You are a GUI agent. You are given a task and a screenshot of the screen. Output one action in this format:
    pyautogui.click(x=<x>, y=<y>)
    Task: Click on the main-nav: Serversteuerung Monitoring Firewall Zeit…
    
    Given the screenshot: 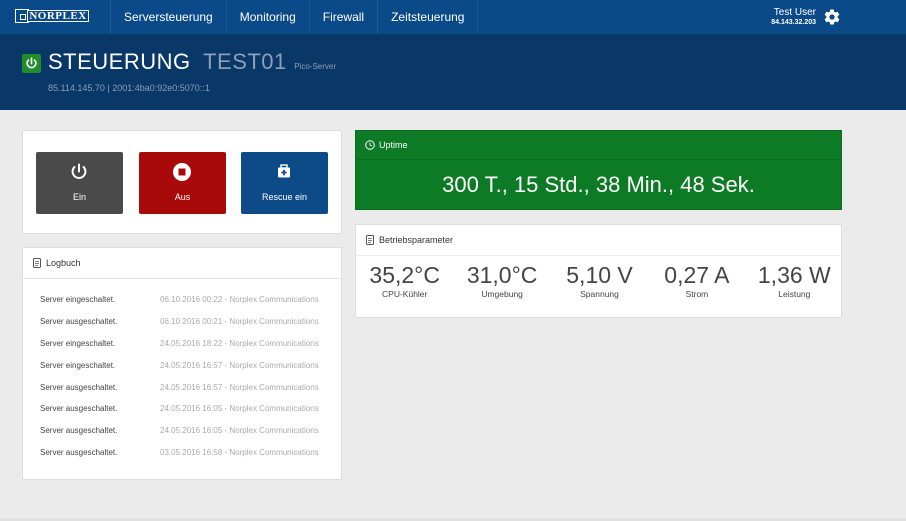 What is the action you would take?
    pyautogui.click(x=294, y=17)
    